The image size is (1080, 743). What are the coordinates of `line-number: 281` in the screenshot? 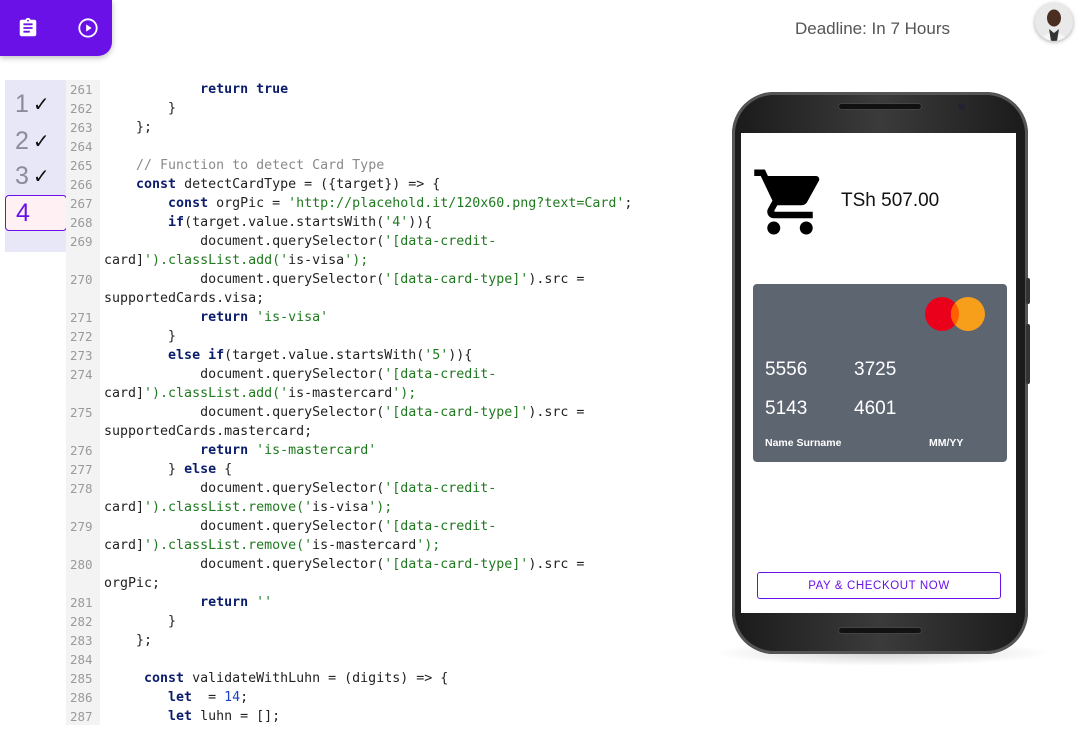 It's located at (81, 602).